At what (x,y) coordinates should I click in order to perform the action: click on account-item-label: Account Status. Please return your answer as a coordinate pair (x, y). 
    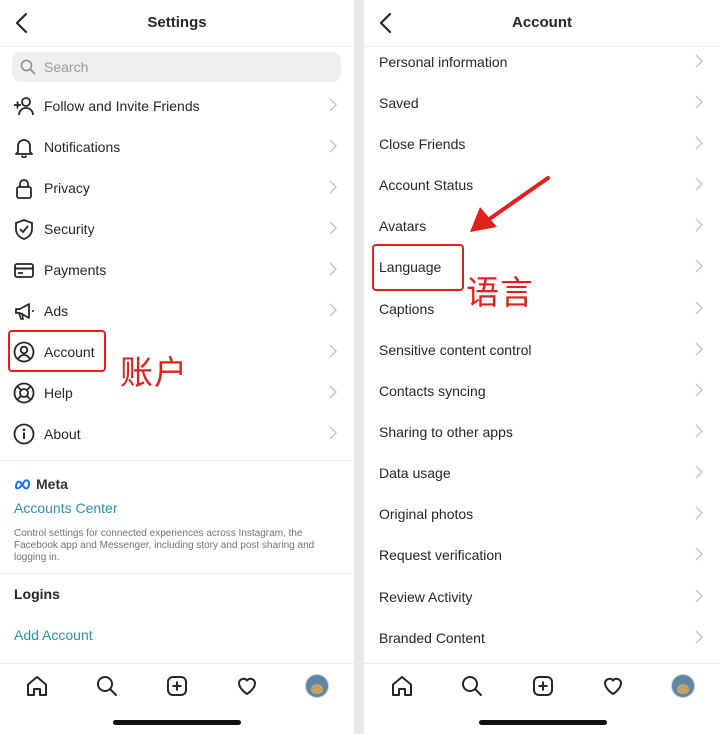
    Looking at the image, I should click on (426, 184).